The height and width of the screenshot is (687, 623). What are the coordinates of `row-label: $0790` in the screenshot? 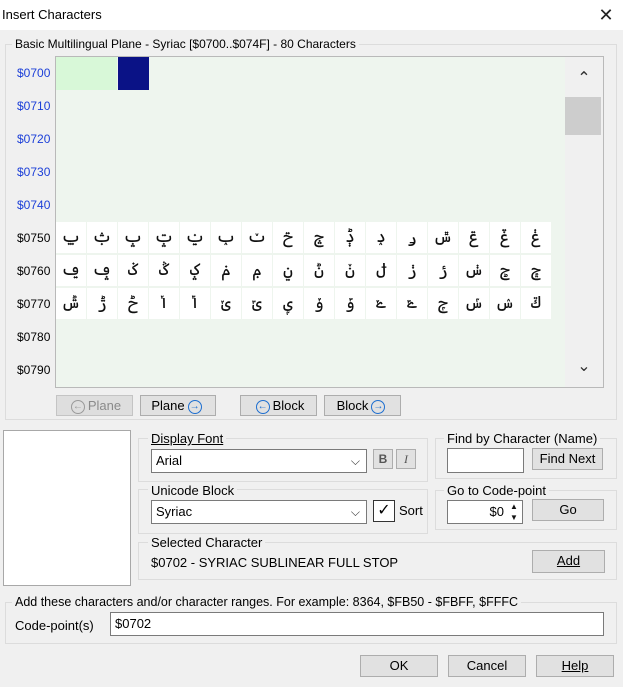 It's located at (34, 370).